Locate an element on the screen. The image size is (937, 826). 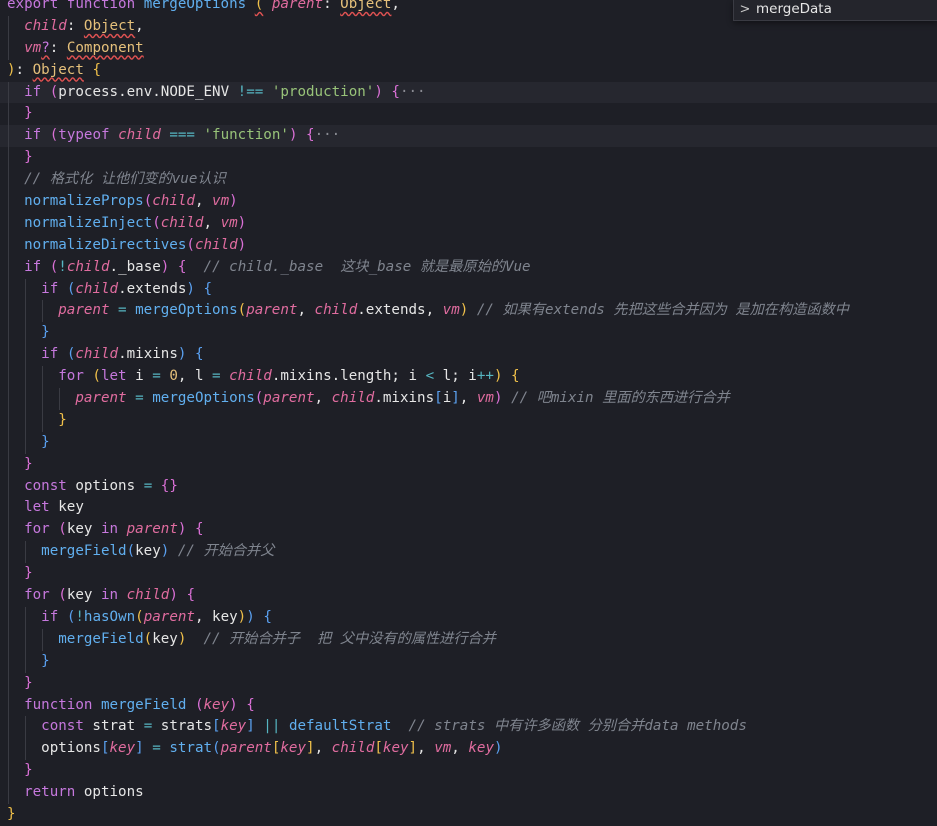
code-text: if (typeof child === 'function') {··· is located at coordinates (173, 135).